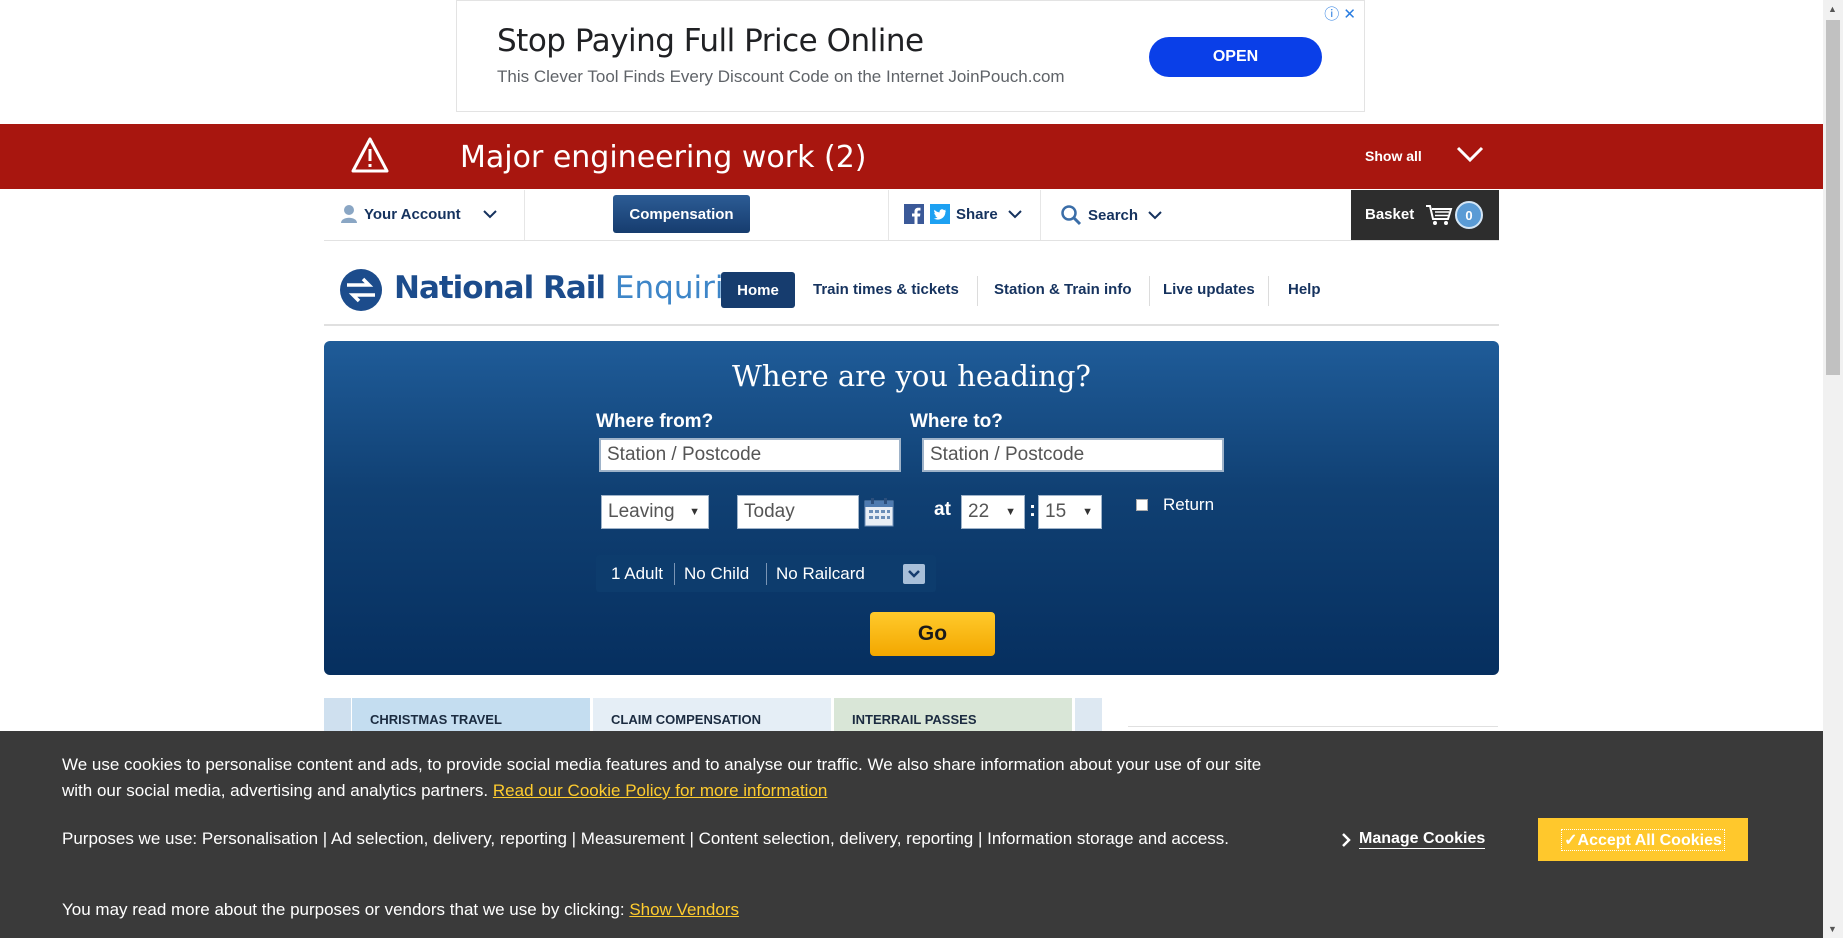  Describe the element at coordinates (436, 719) in the screenshot. I see `tile-christmas-label: CHRISTMAS TRAVEL` at that location.